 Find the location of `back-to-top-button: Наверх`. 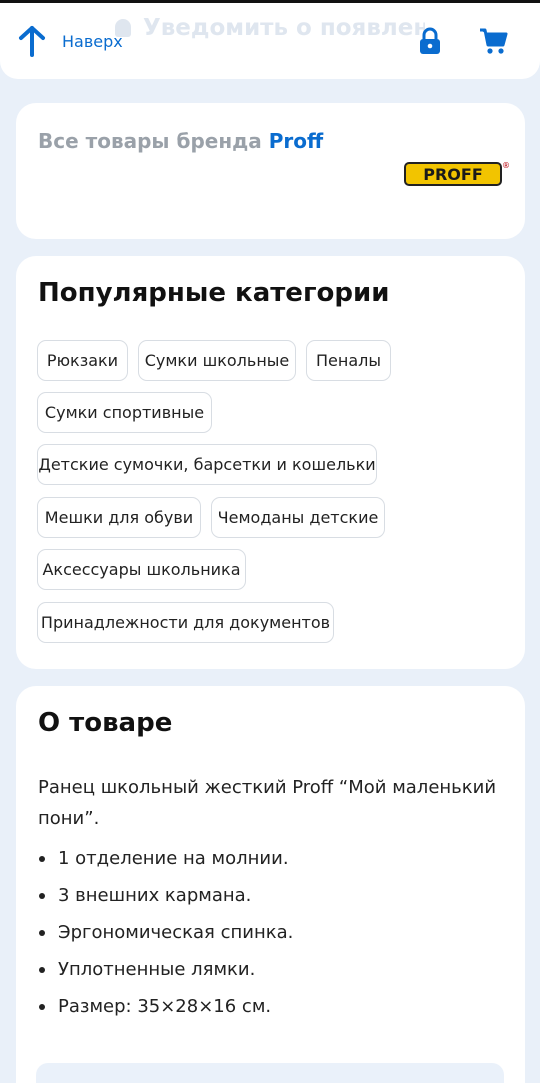

back-to-top-button: Наверх is located at coordinates (70, 41).